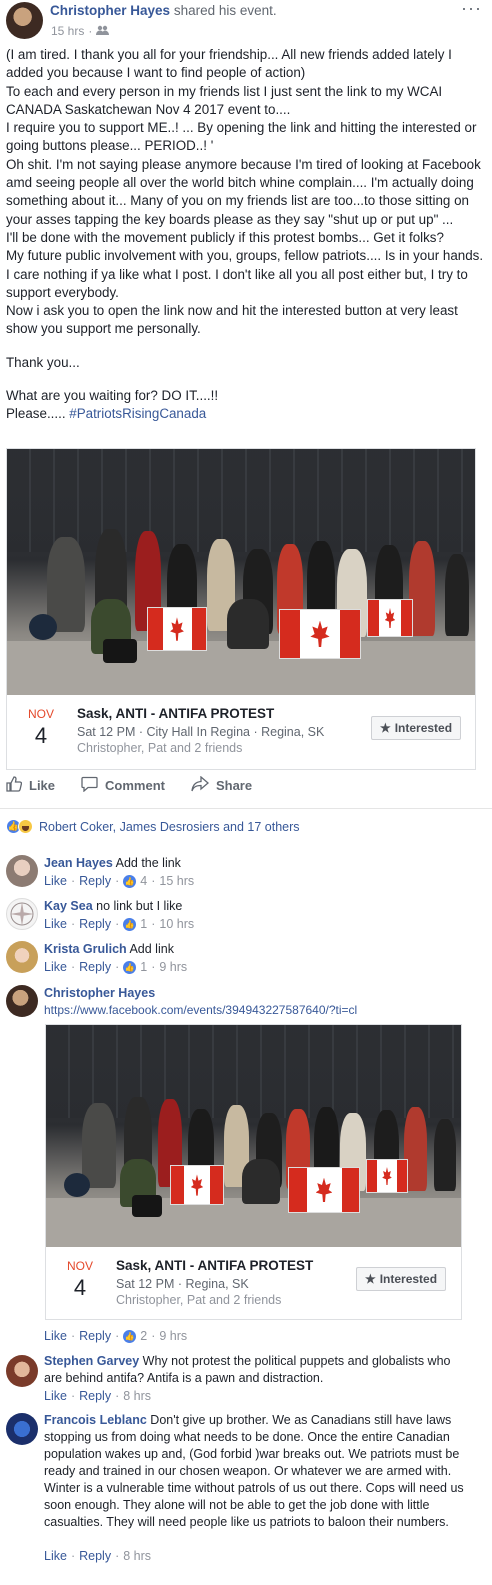 Image resolution: width=492 pixels, height=1585 pixels. Describe the element at coordinates (91, 1361) in the screenshot. I see `comment-author: Stephen Garvey` at that location.